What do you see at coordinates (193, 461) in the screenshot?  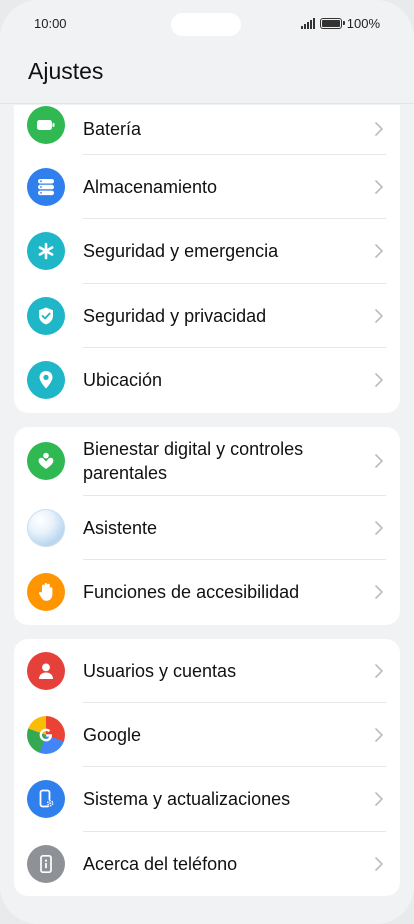 I see `settings-item-label: Bienestar digital y controles parentales` at bounding box center [193, 461].